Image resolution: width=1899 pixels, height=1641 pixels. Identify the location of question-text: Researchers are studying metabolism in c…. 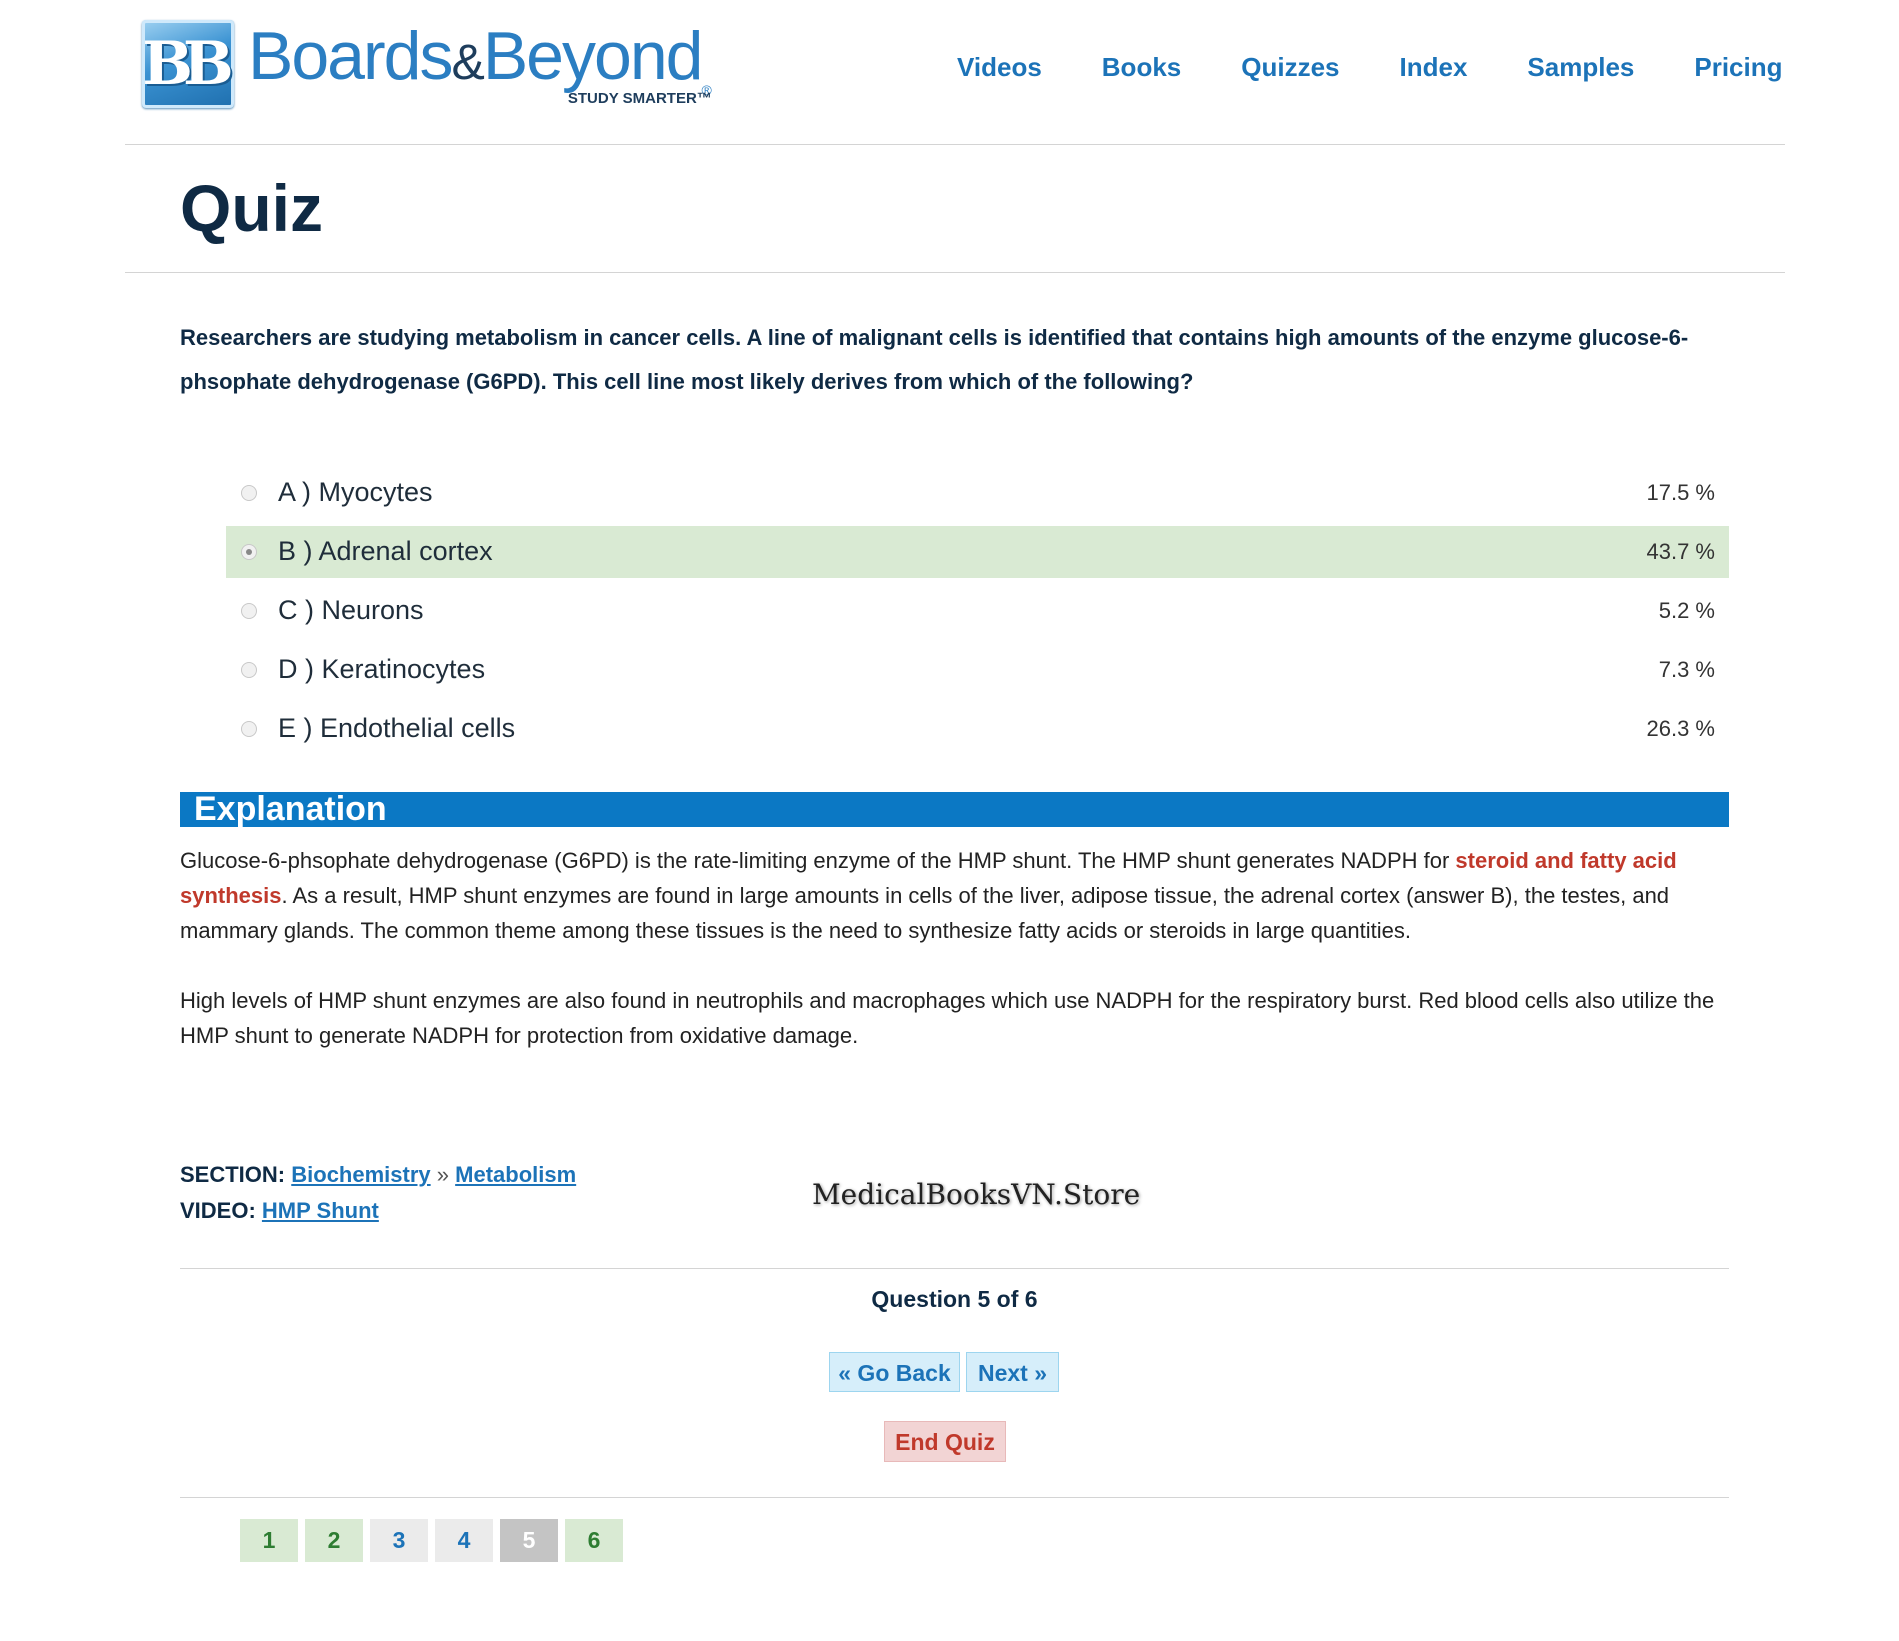
(934, 359).